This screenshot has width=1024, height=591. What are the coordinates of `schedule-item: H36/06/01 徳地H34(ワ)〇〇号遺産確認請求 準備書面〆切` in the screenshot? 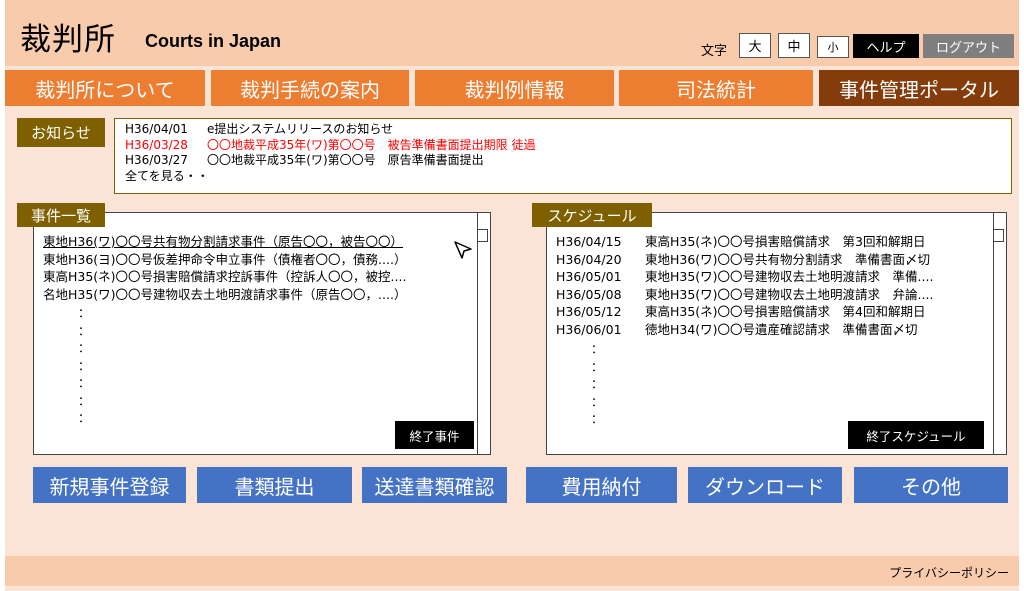 It's located at (775, 330).